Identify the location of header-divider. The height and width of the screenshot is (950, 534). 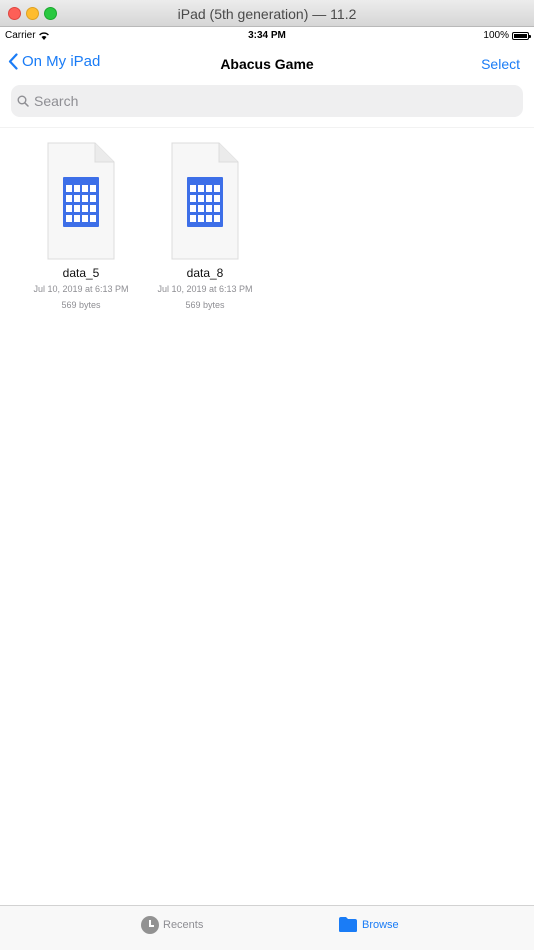
(267, 127).